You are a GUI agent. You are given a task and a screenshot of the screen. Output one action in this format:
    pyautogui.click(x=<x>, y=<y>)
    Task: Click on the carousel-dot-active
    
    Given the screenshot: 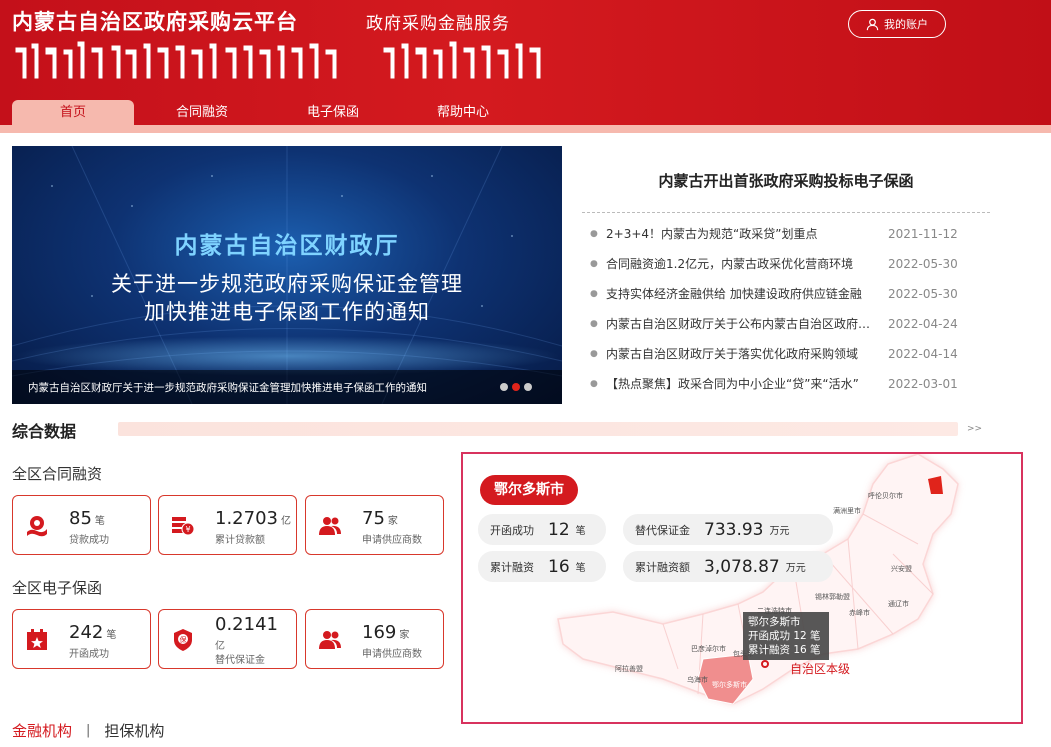 What is the action you would take?
    pyautogui.click(x=516, y=387)
    